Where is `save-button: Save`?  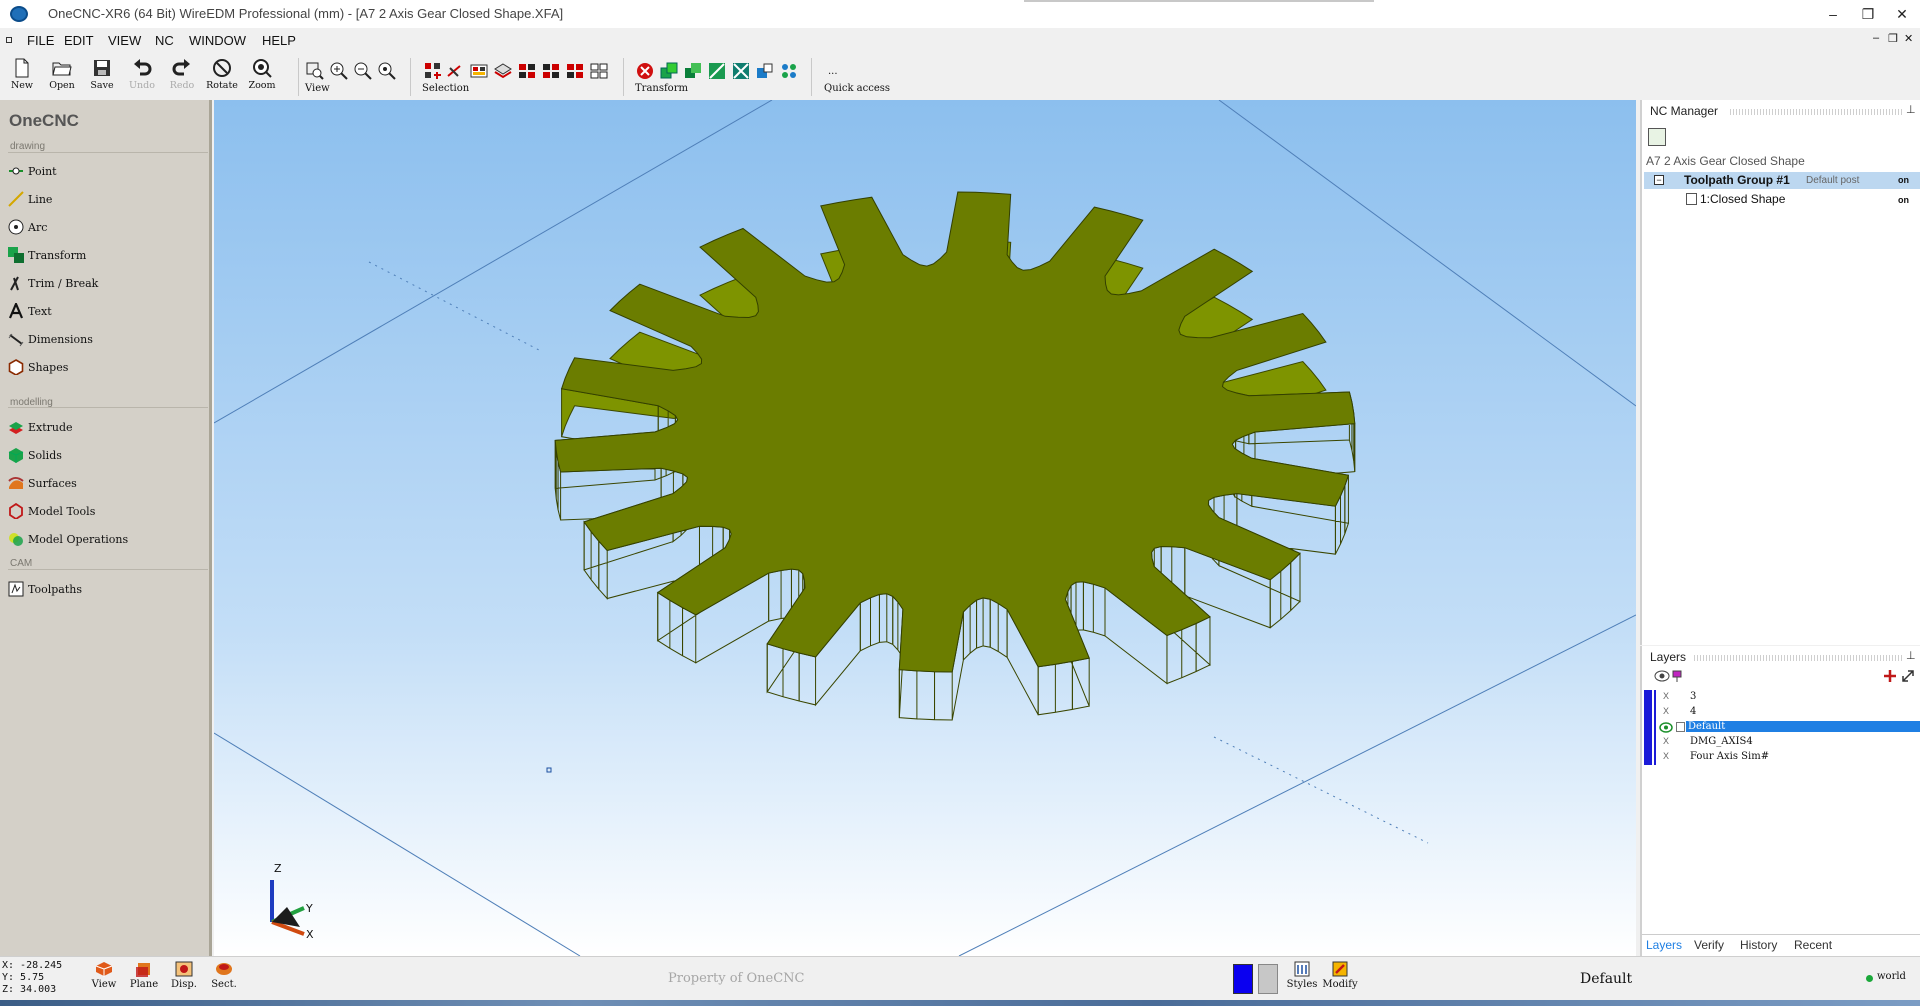 save-button: Save is located at coordinates (102, 74).